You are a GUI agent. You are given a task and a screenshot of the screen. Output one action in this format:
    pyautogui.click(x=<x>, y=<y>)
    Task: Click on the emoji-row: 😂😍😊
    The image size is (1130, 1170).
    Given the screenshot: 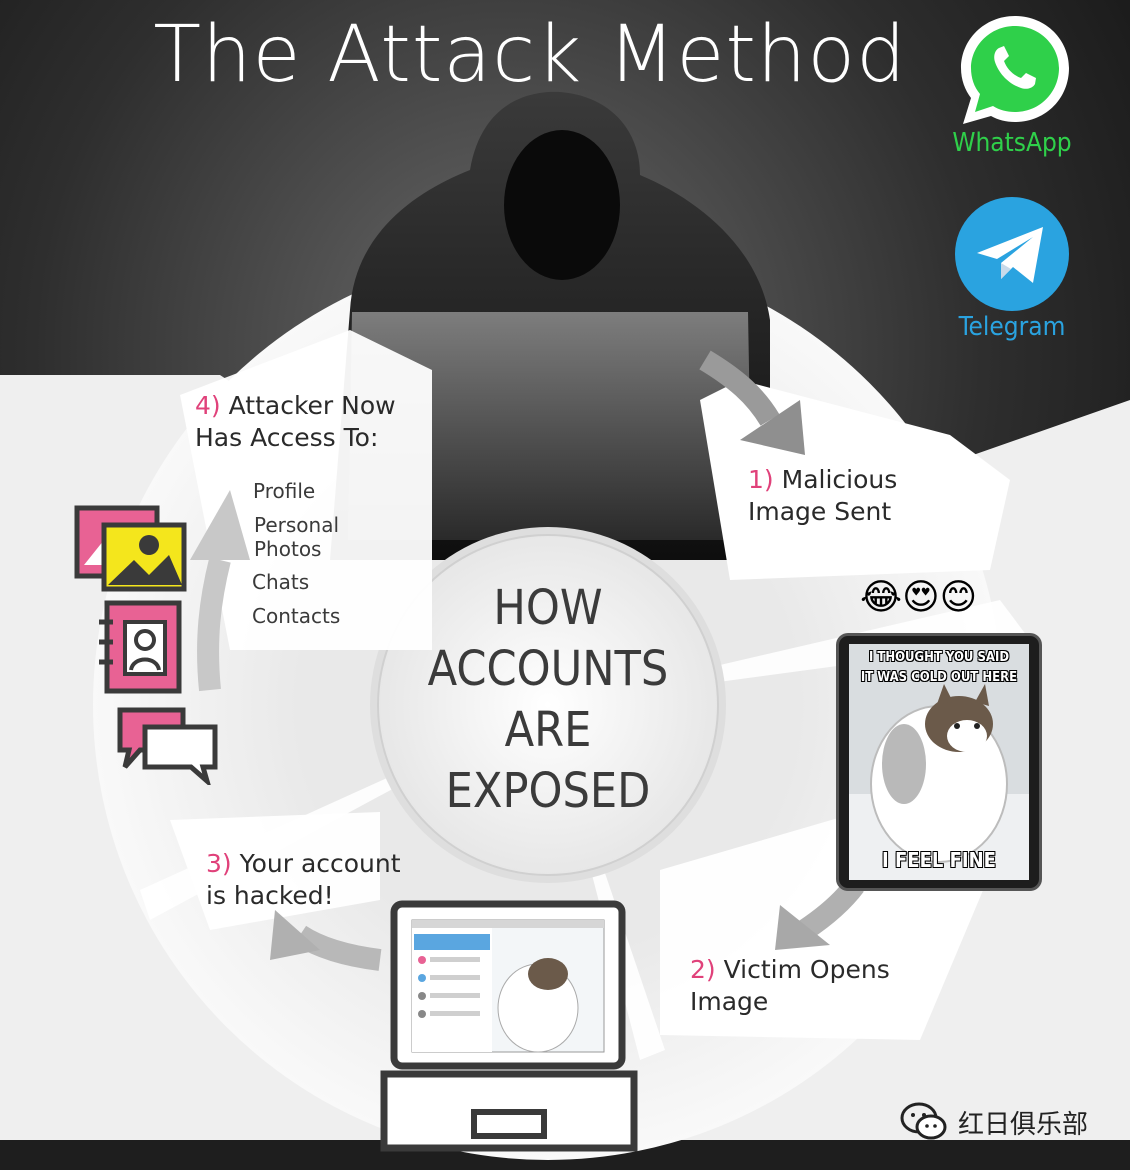 What is the action you would take?
    pyautogui.click(x=918, y=598)
    